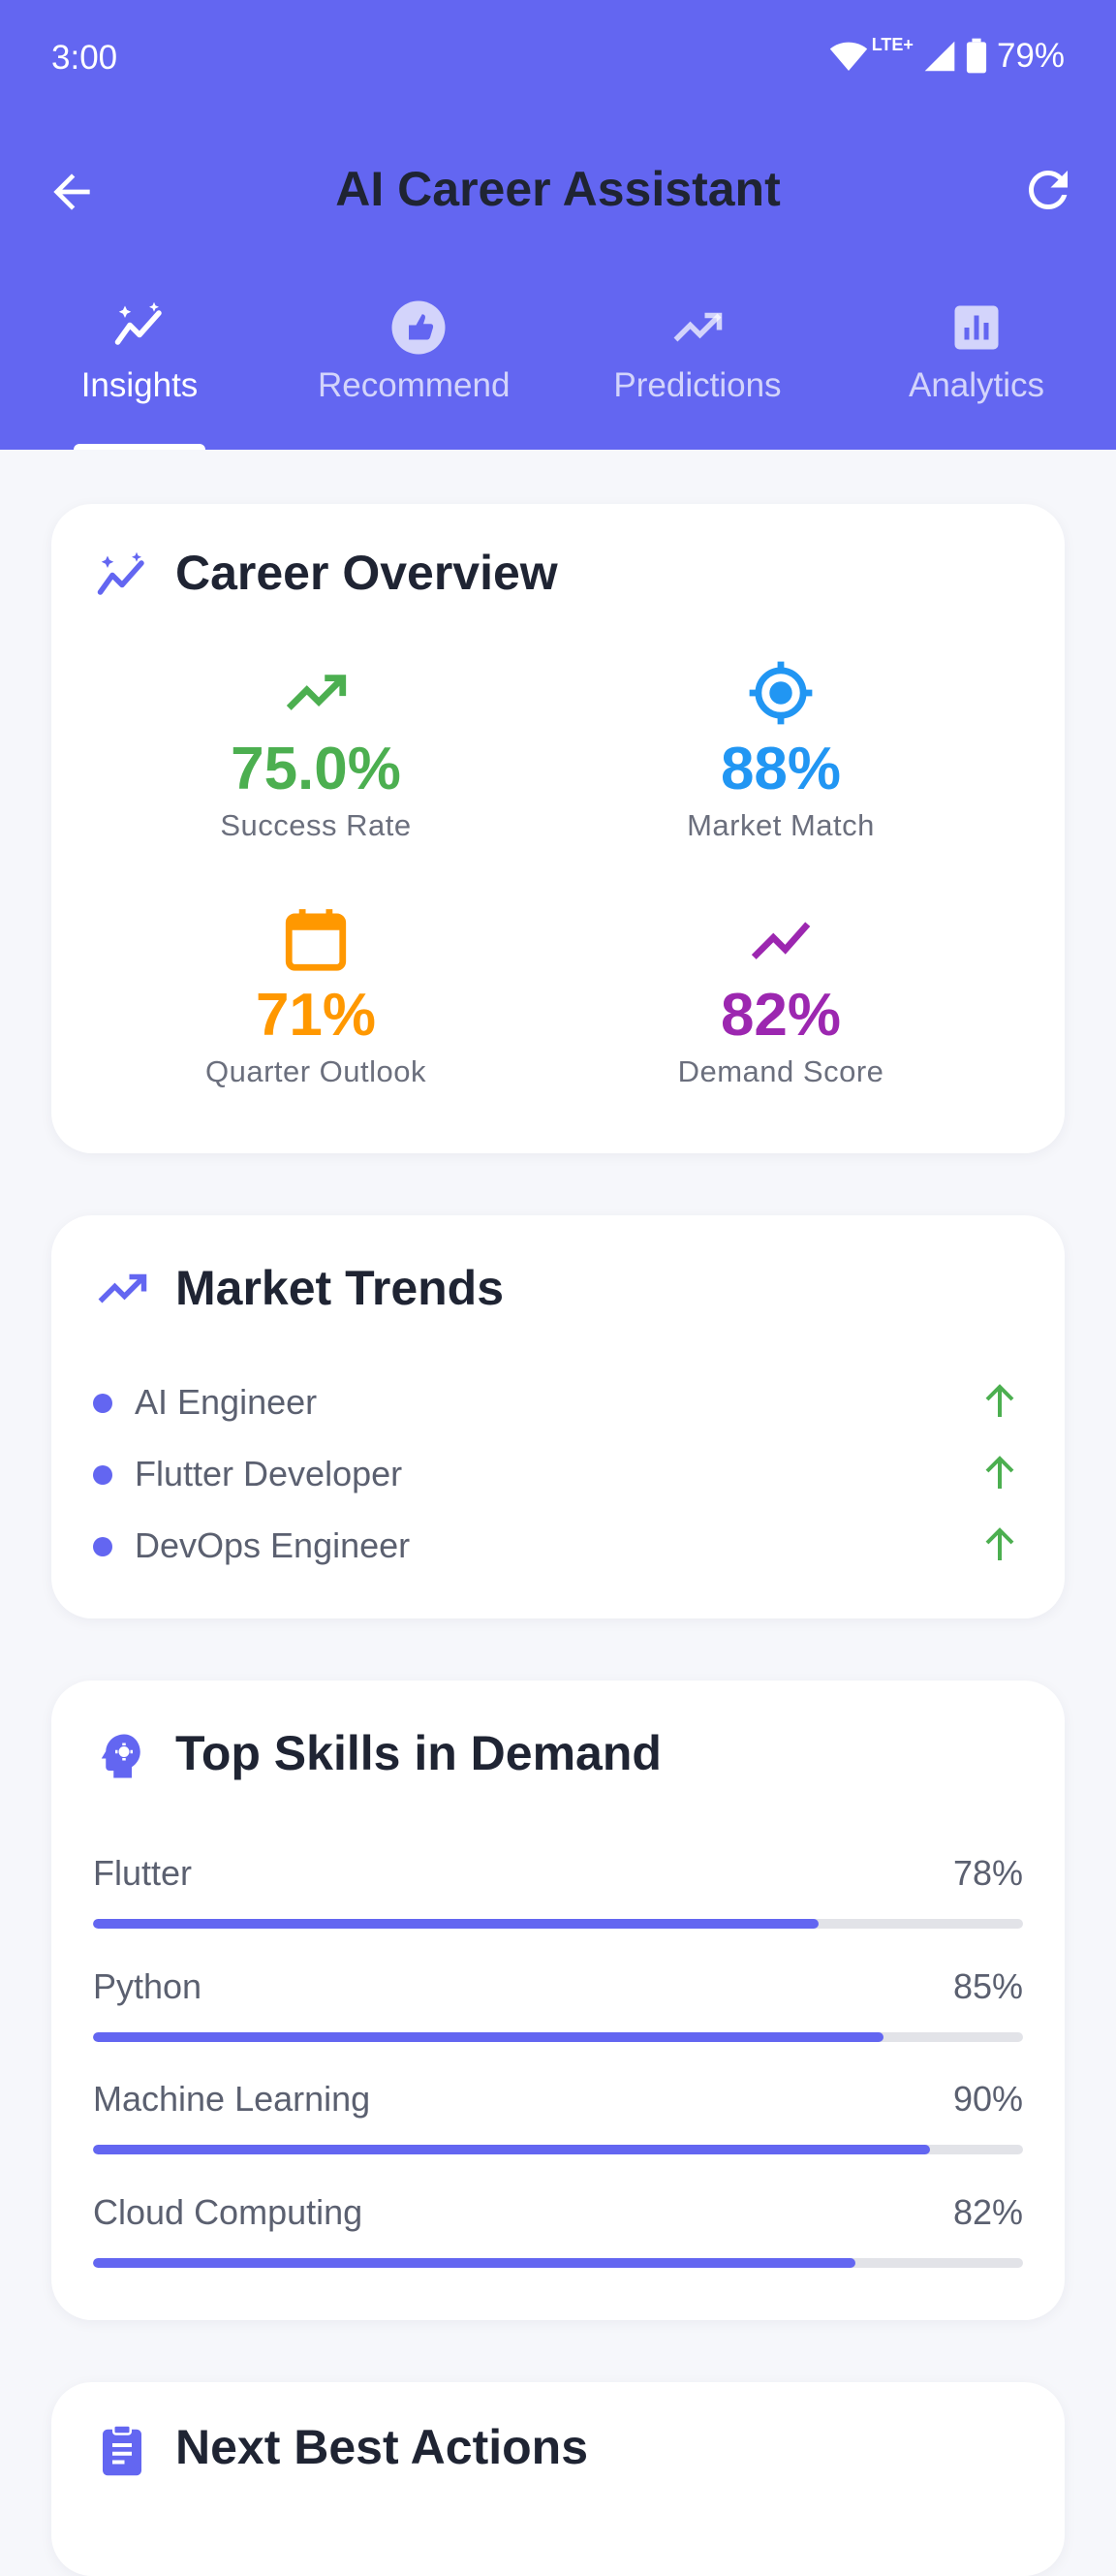  Describe the element at coordinates (139, 447) in the screenshot. I see `active-tab-indicator` at that location.